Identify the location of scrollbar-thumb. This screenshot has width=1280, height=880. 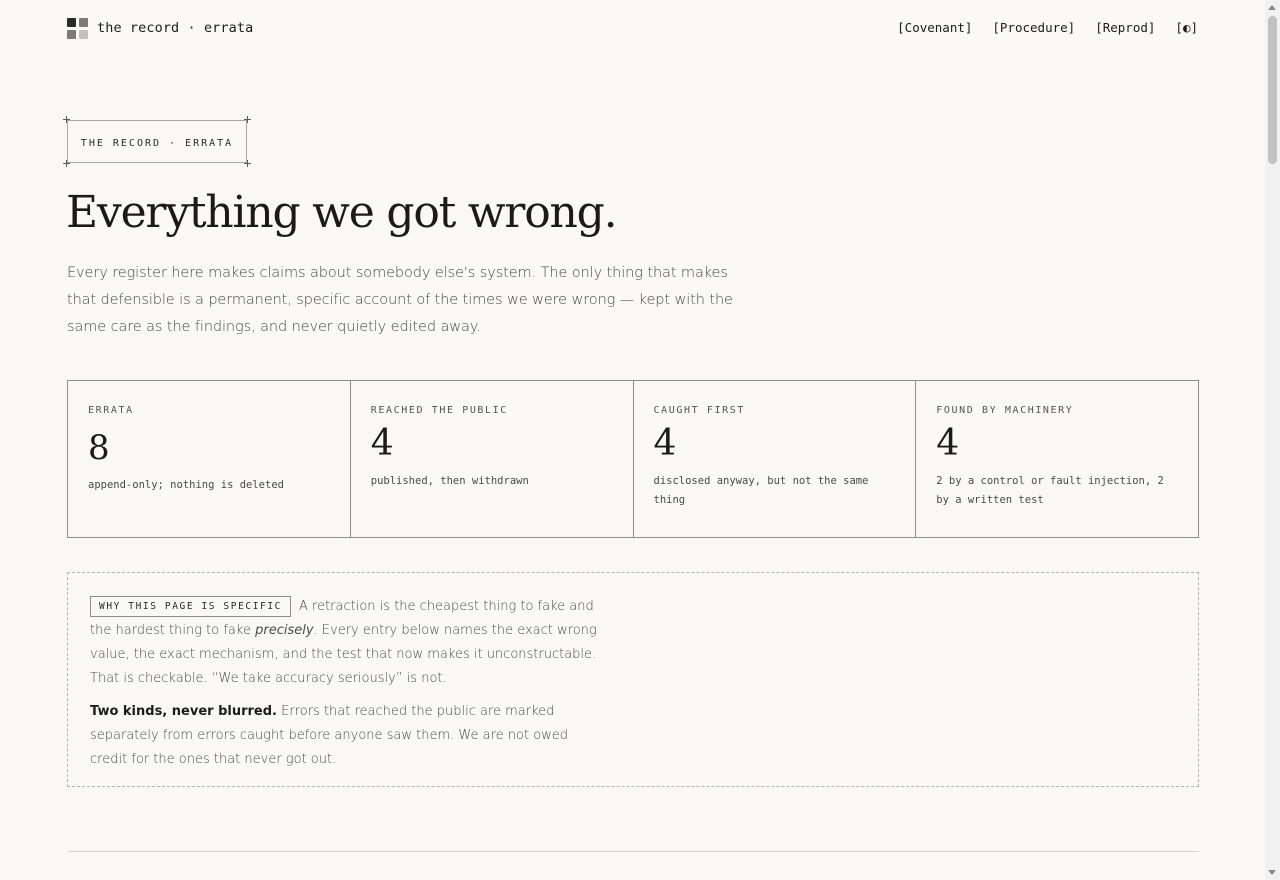
(1272, 90).